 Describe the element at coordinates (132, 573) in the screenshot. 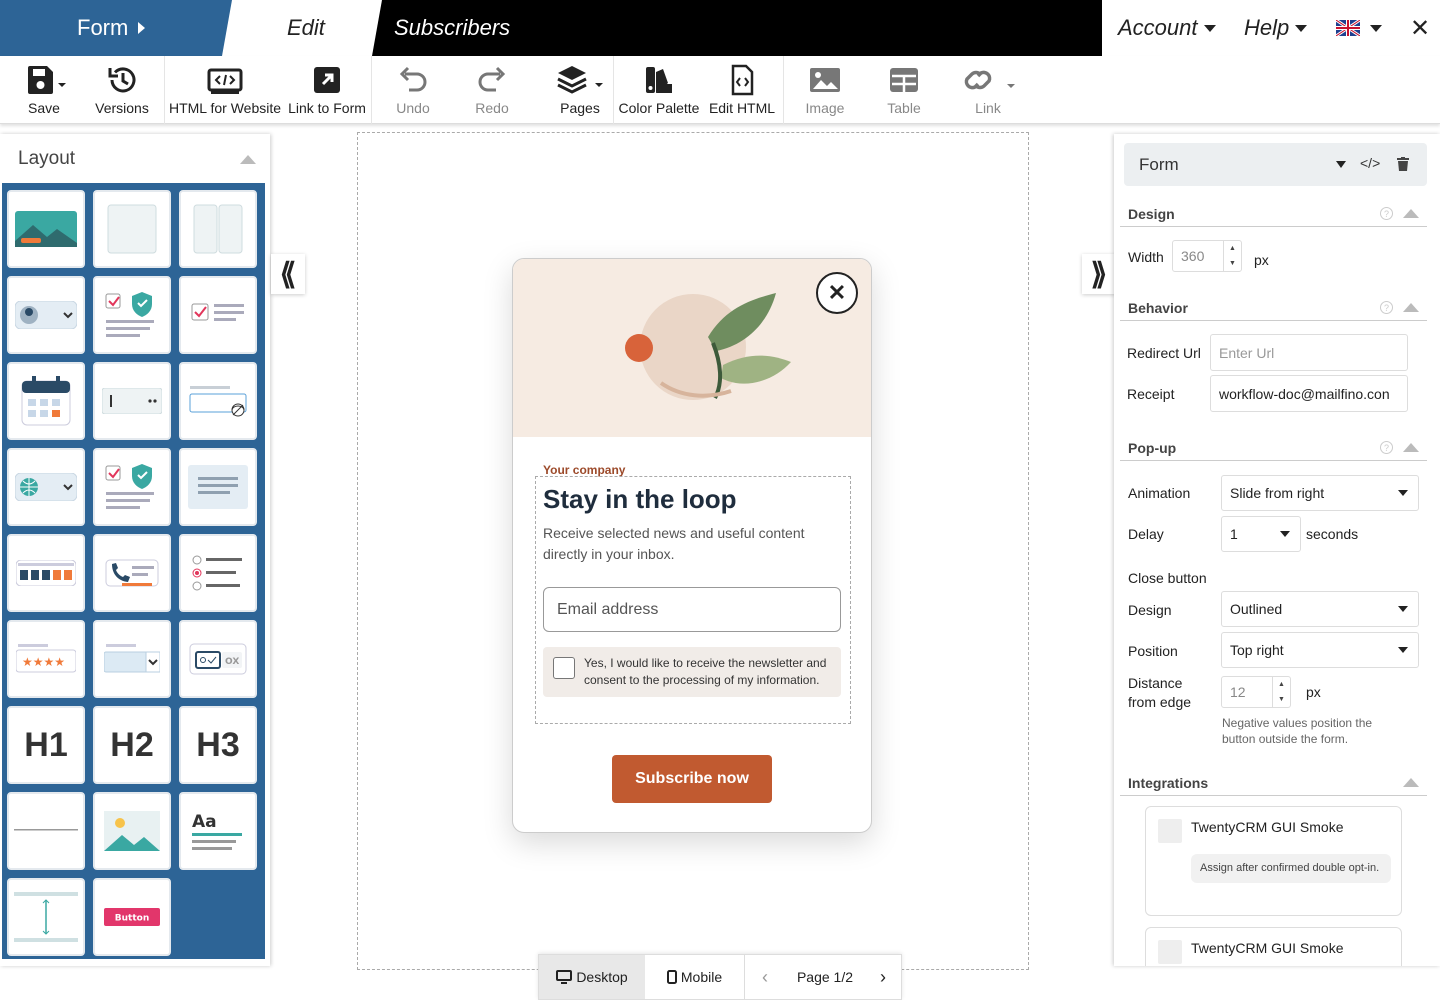

I see `phone-field-tile` at that location.